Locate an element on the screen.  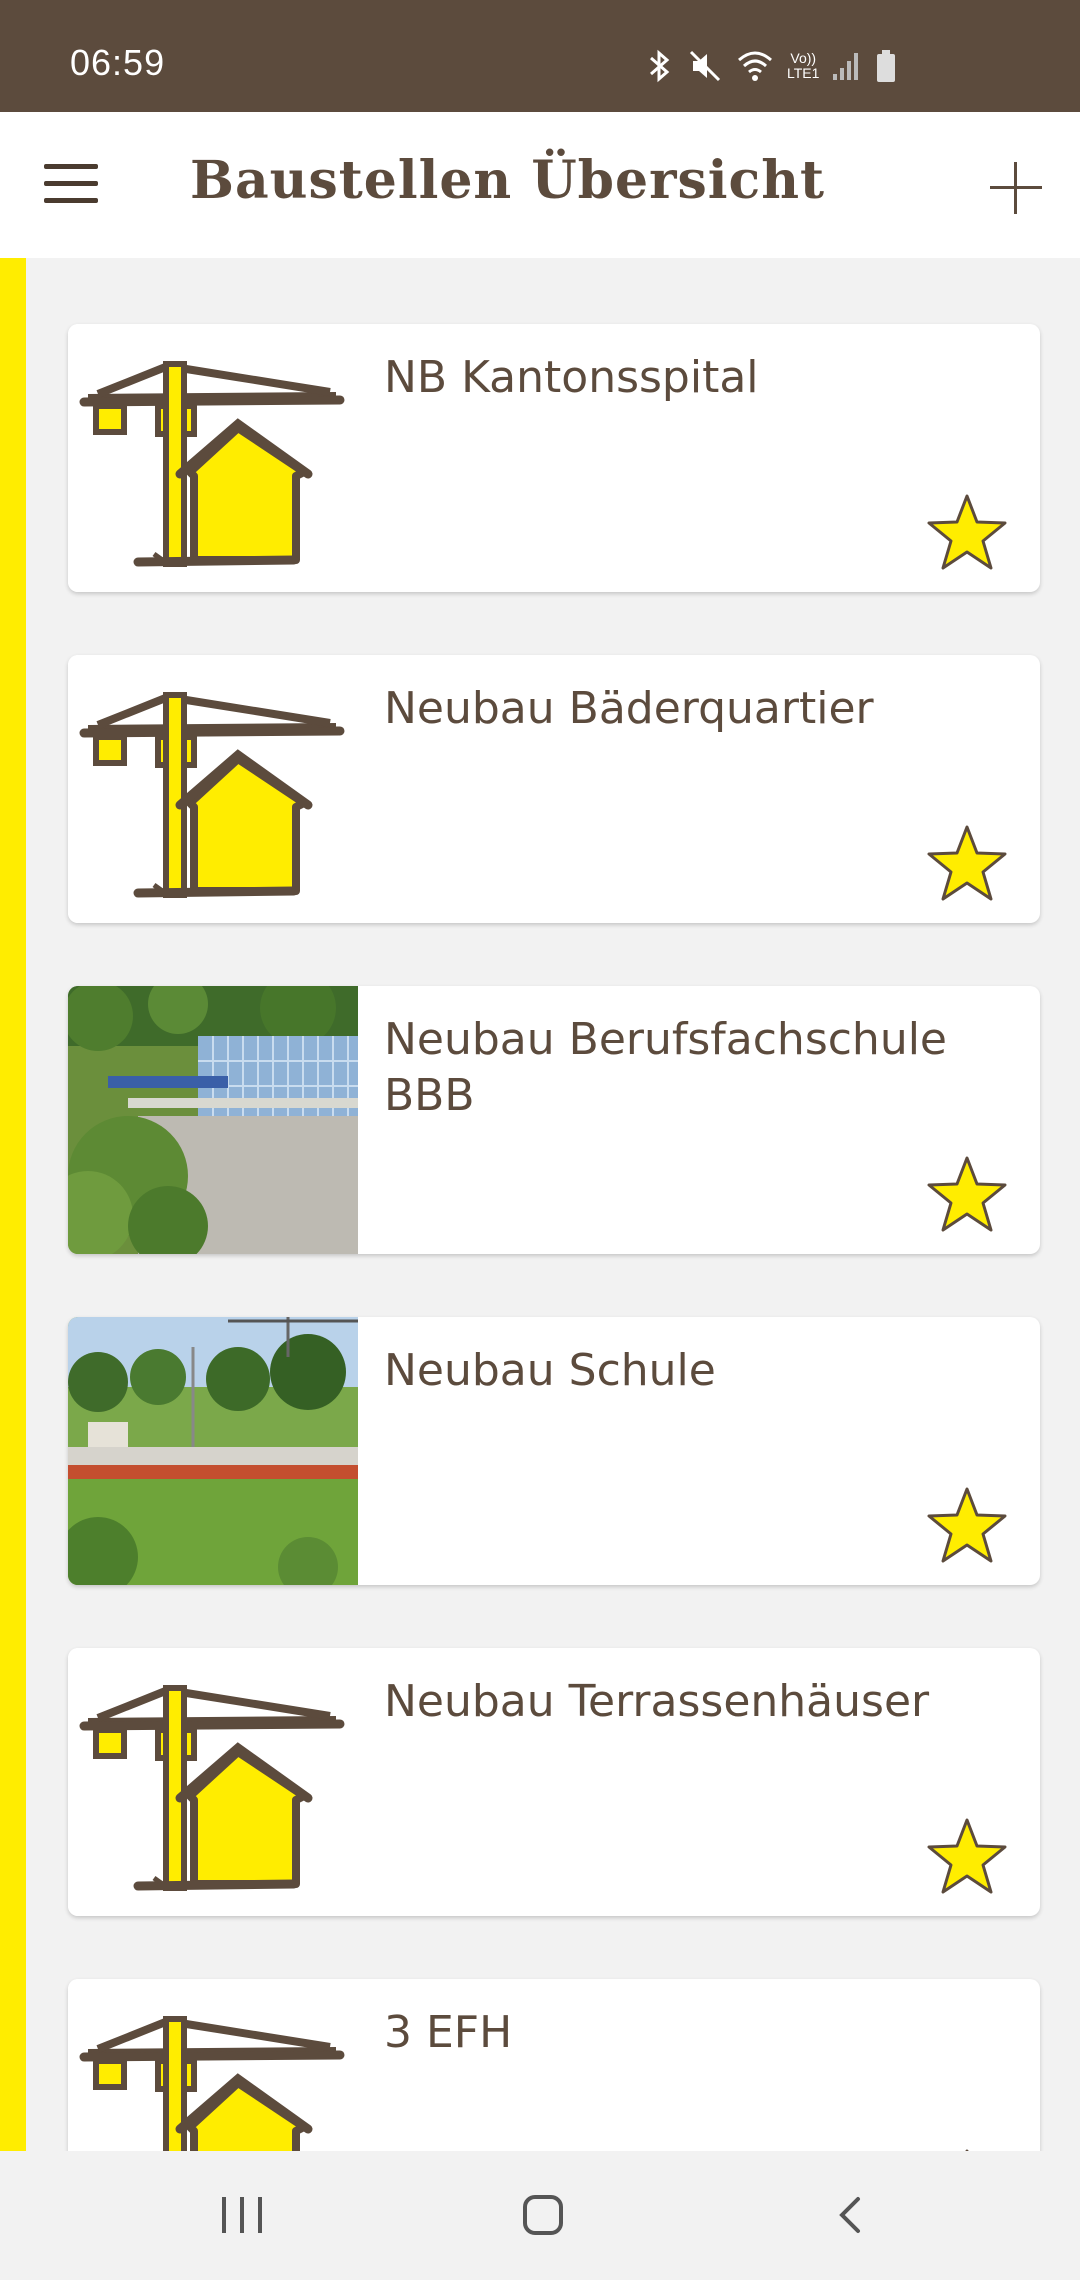
app-bar: Baustellen Übersicht is located at coordinates (540, 185).